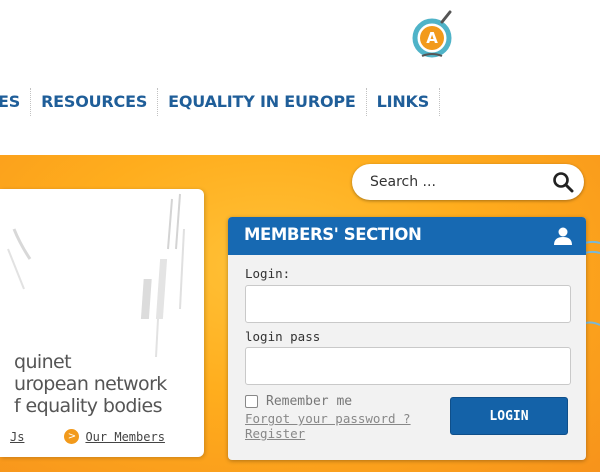 The width and height of the screenshot is (600, 472). I want to click on nav-item-partial: ES, so click(16, 102).